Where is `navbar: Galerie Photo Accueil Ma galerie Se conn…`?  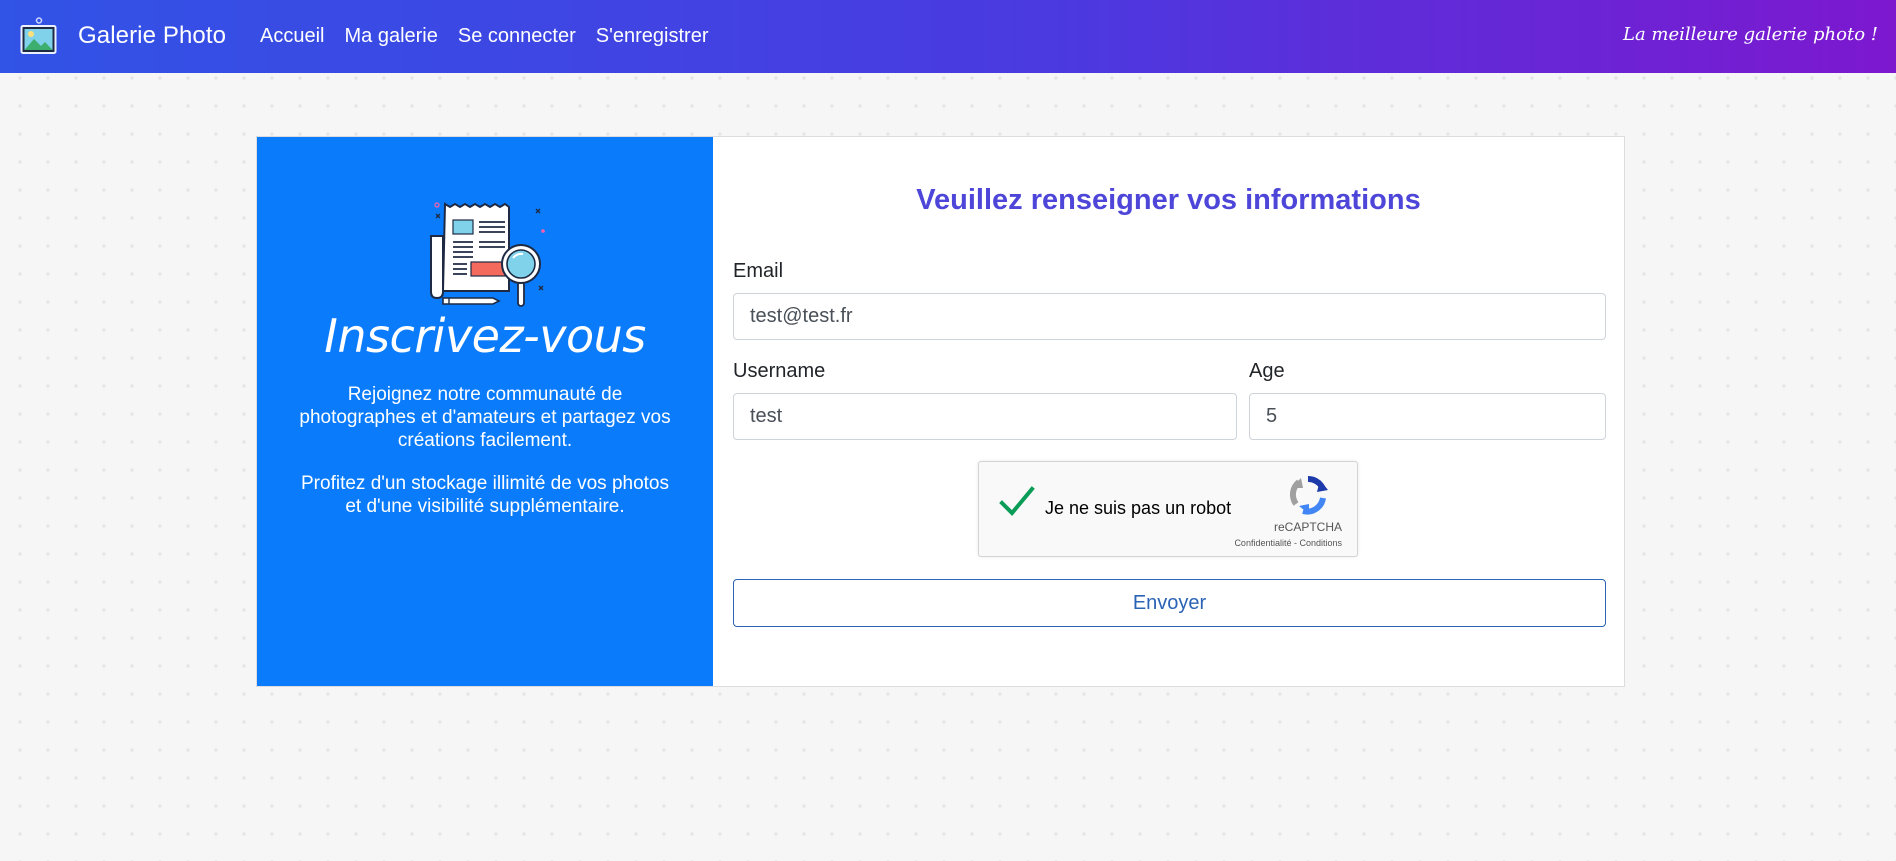 navbar: Galerie Photo Accueil Ma galerie Se conn… is located at coordinates (948, 36).